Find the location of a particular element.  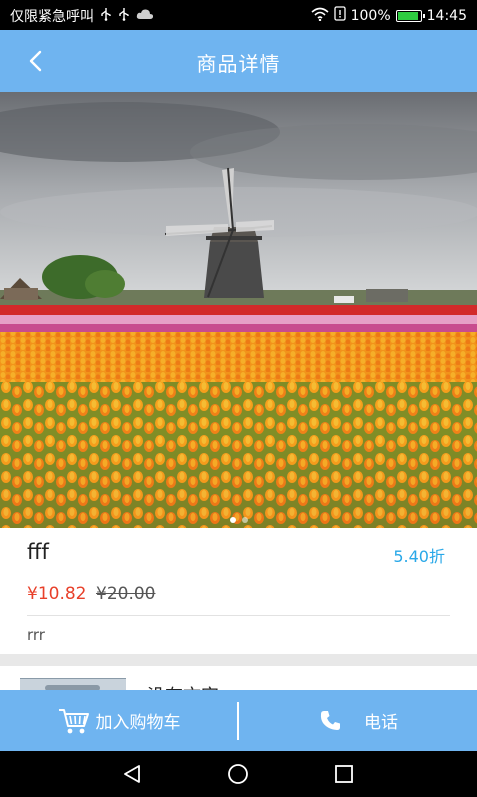

status-time: 14:45 is located at coordinates (446, 15).